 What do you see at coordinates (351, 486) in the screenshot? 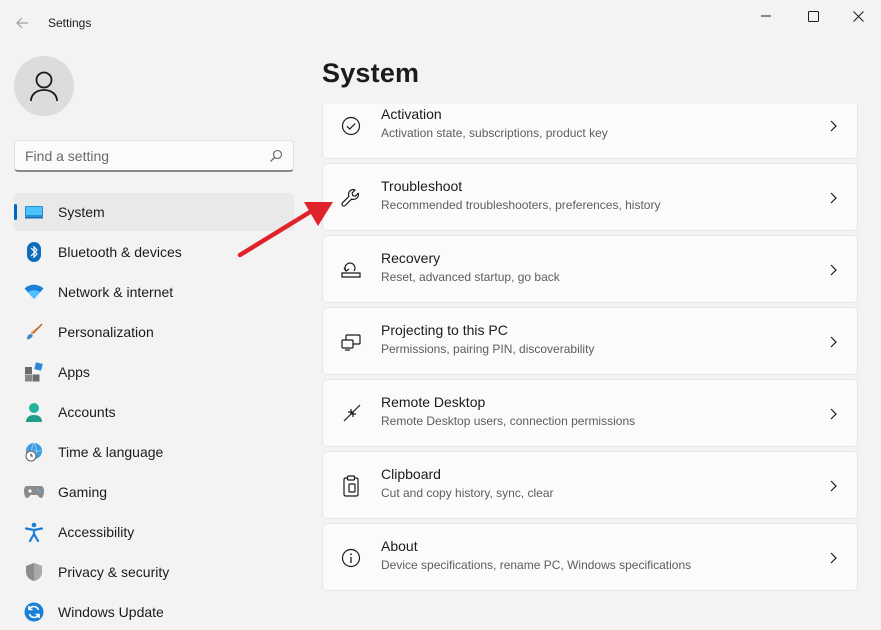
I see `clipboard-icon` at bounding box center [351, 486].